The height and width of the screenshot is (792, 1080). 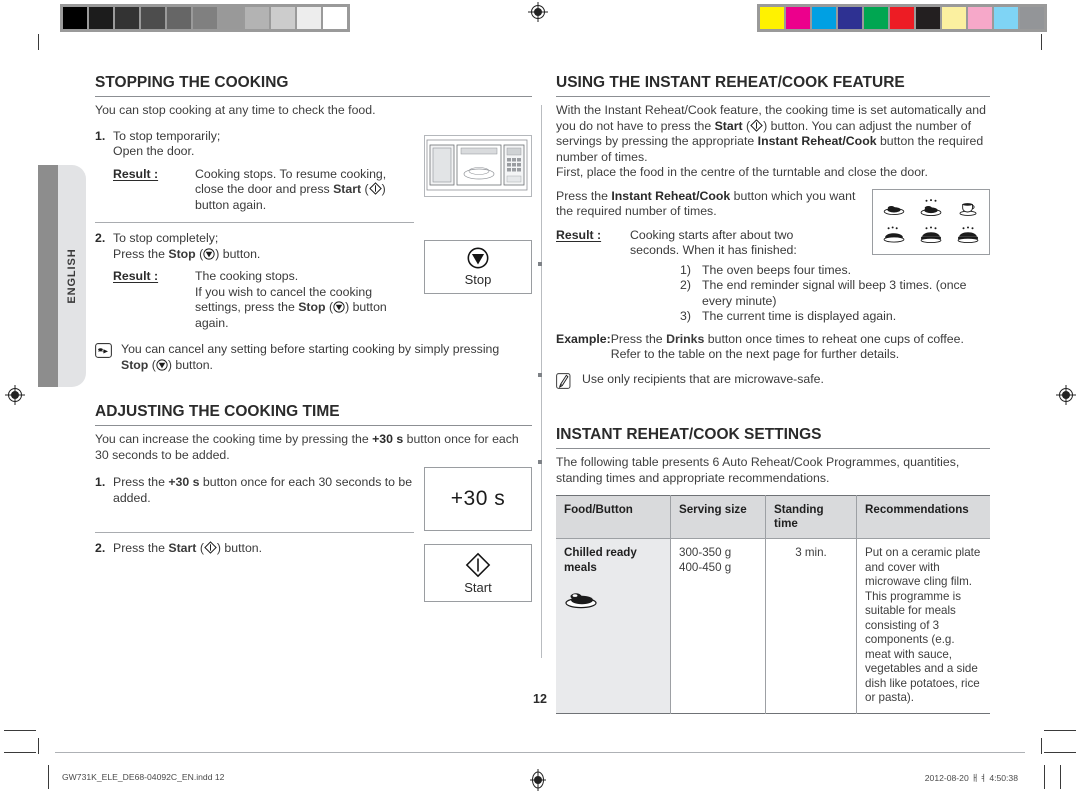 I want to click on result-line-2: If you wish to cancel the cooking, so click(x=284, y=291).